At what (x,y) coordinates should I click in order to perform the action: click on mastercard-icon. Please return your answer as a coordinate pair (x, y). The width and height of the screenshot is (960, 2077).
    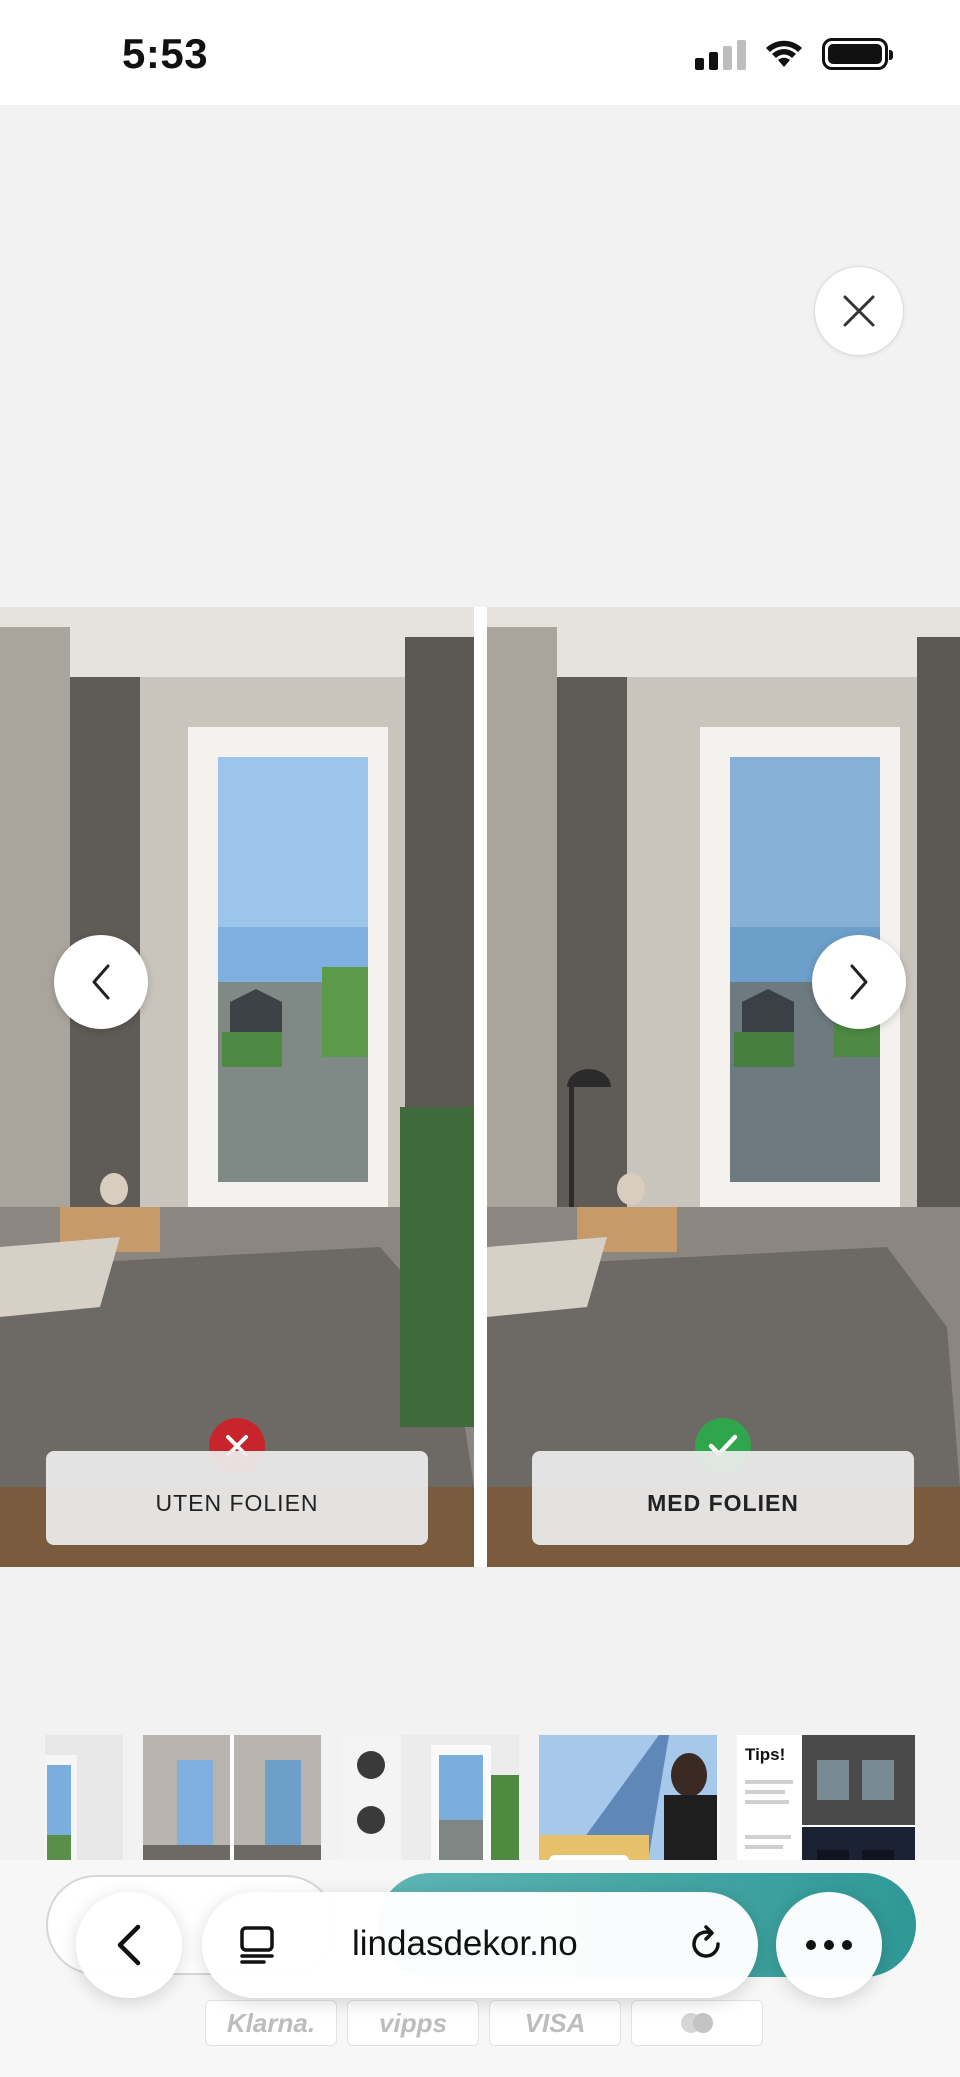
    Looking at the image, I should click on (697, 2023).